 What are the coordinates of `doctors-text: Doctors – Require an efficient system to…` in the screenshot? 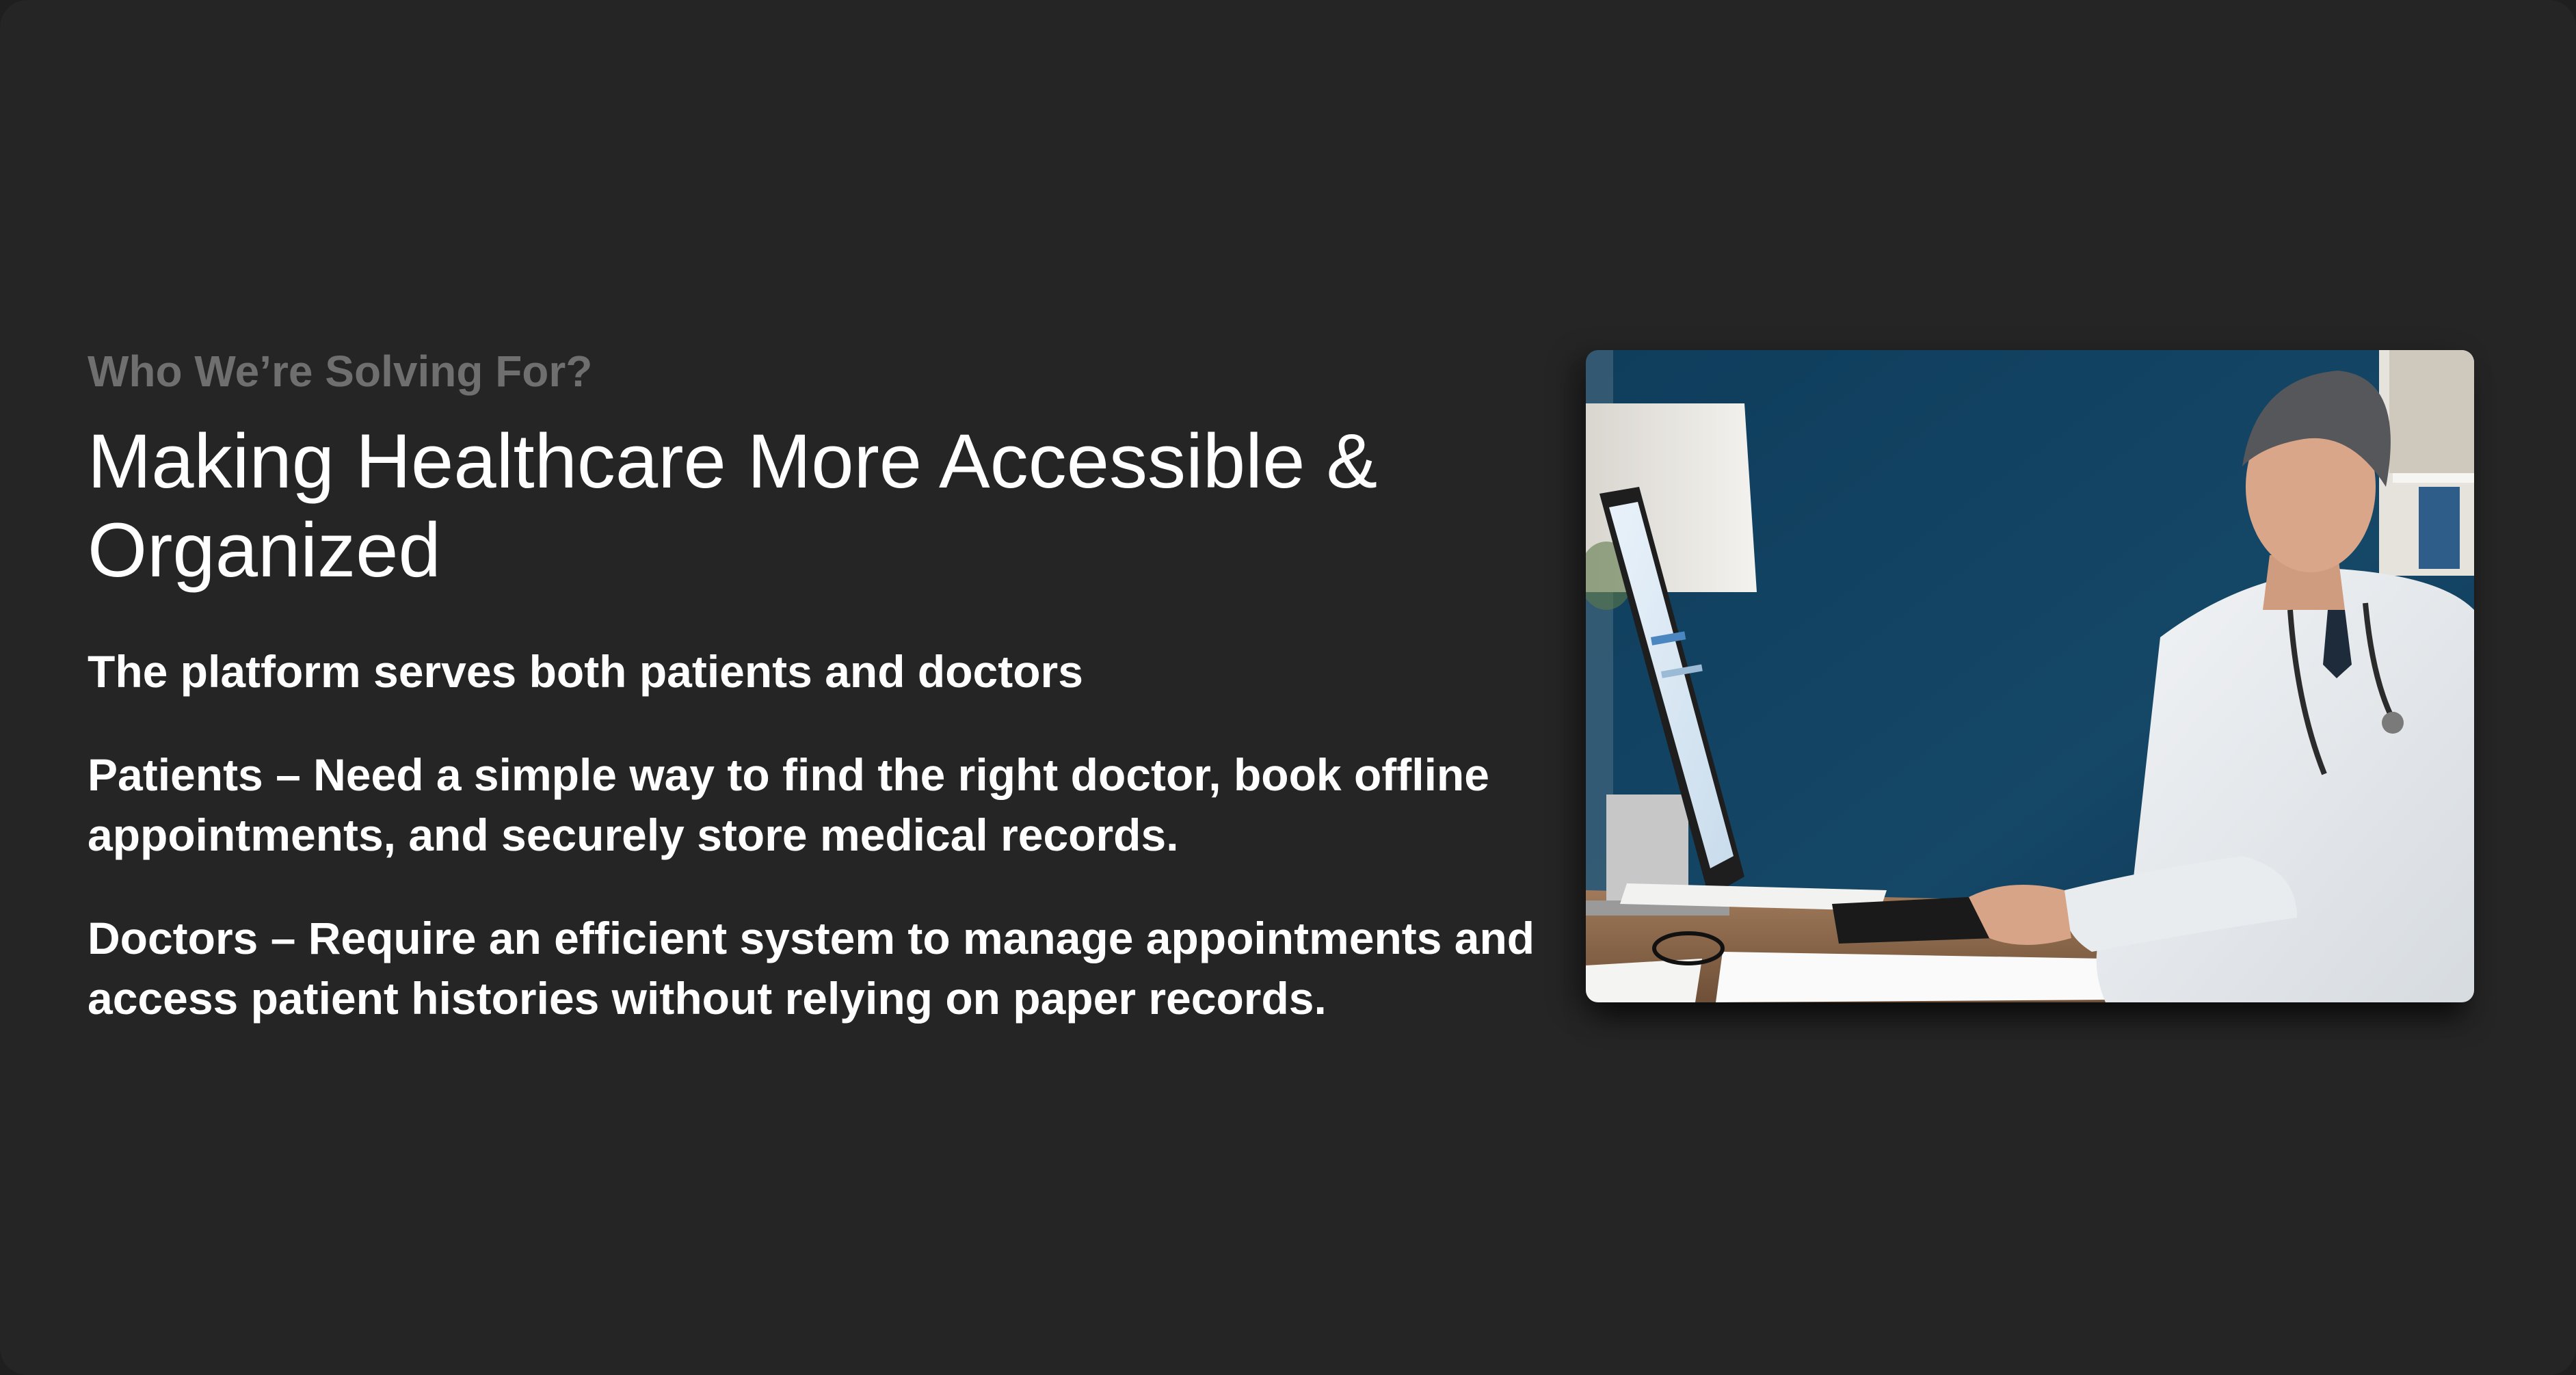 It's located at (811, 968).